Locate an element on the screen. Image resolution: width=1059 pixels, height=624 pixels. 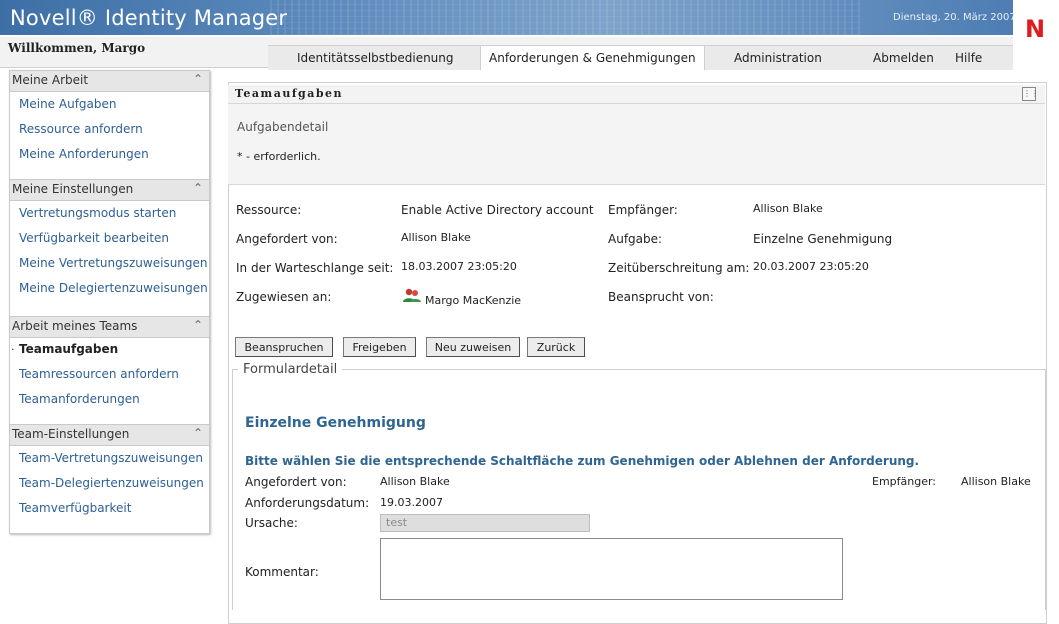
requested-by-value: Allison Blake is located at coordinates (436, 237).